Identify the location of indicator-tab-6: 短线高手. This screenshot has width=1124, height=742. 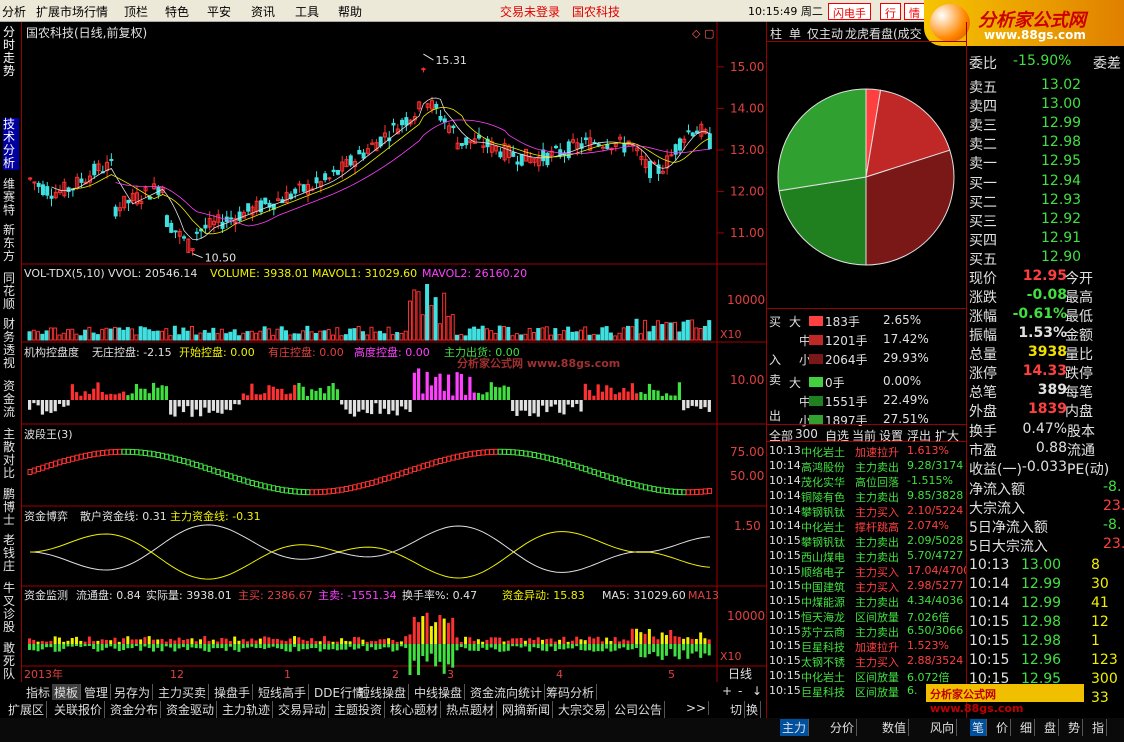
(283, 692).